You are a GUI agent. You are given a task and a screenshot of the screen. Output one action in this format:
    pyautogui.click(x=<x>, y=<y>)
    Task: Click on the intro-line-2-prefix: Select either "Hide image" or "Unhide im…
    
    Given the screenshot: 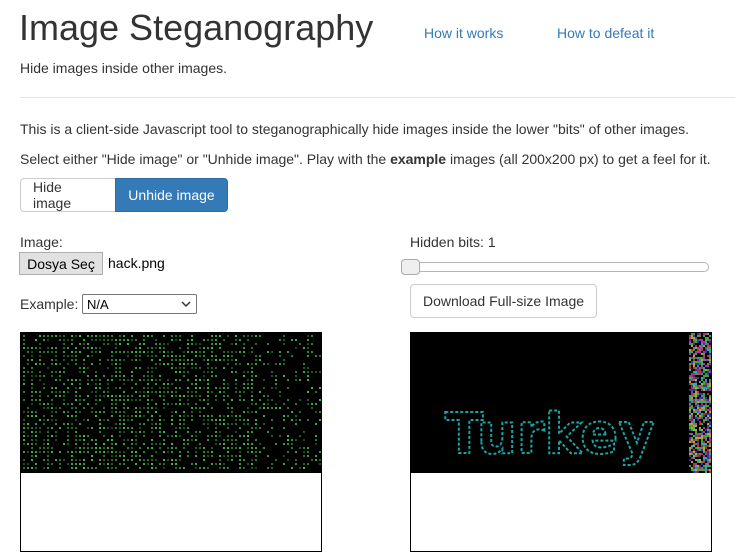 What is the action you would take?
    pyautogui.click(x=205, y=159)
    